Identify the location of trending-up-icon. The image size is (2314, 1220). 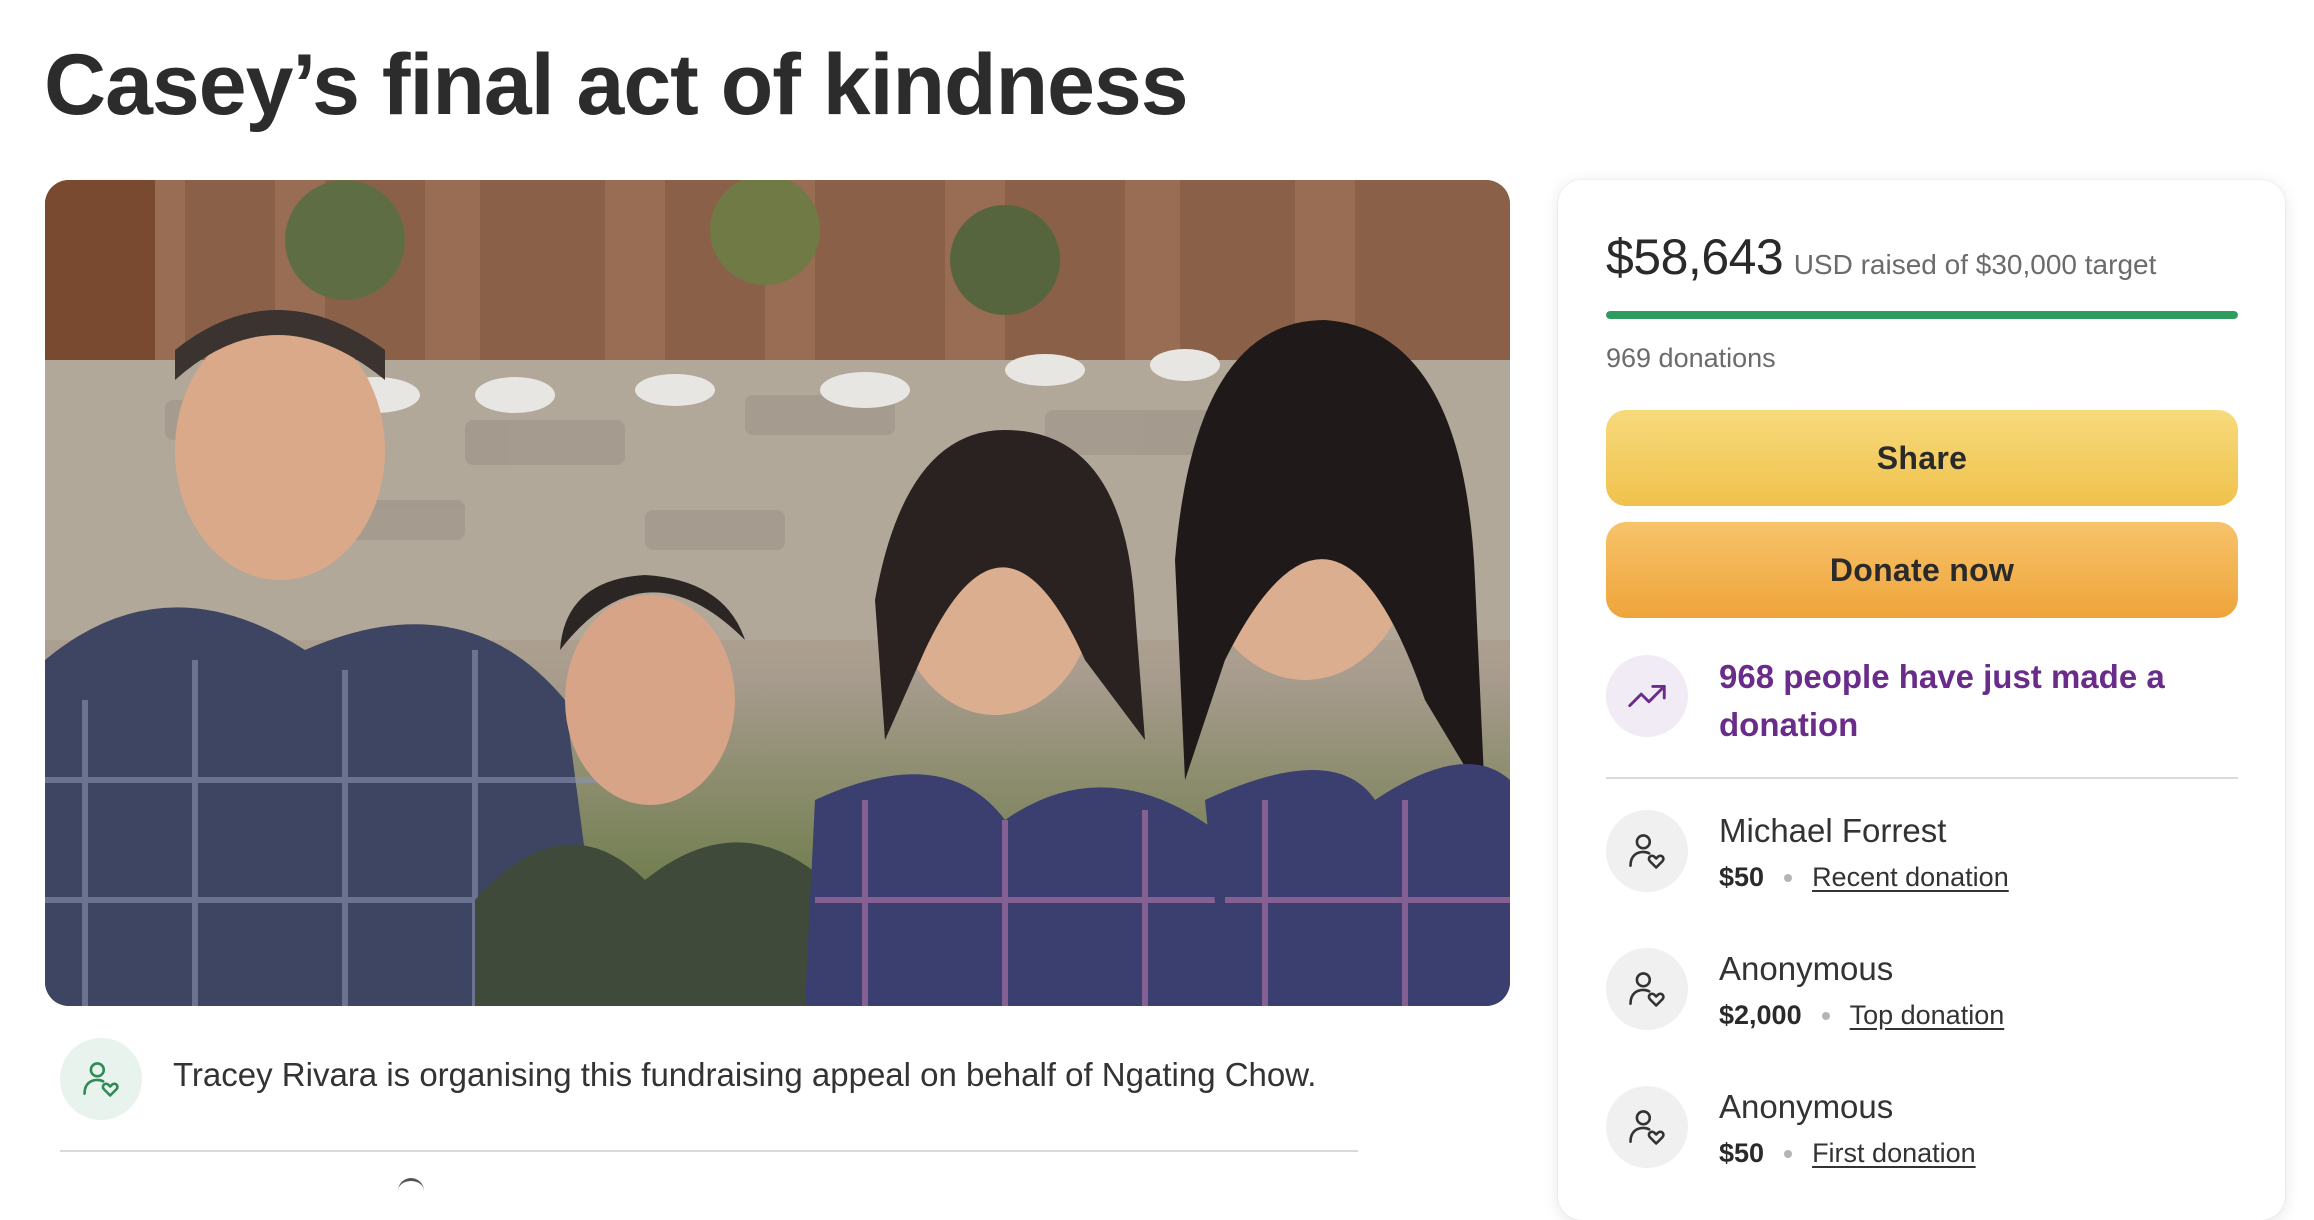
(1647, 696).